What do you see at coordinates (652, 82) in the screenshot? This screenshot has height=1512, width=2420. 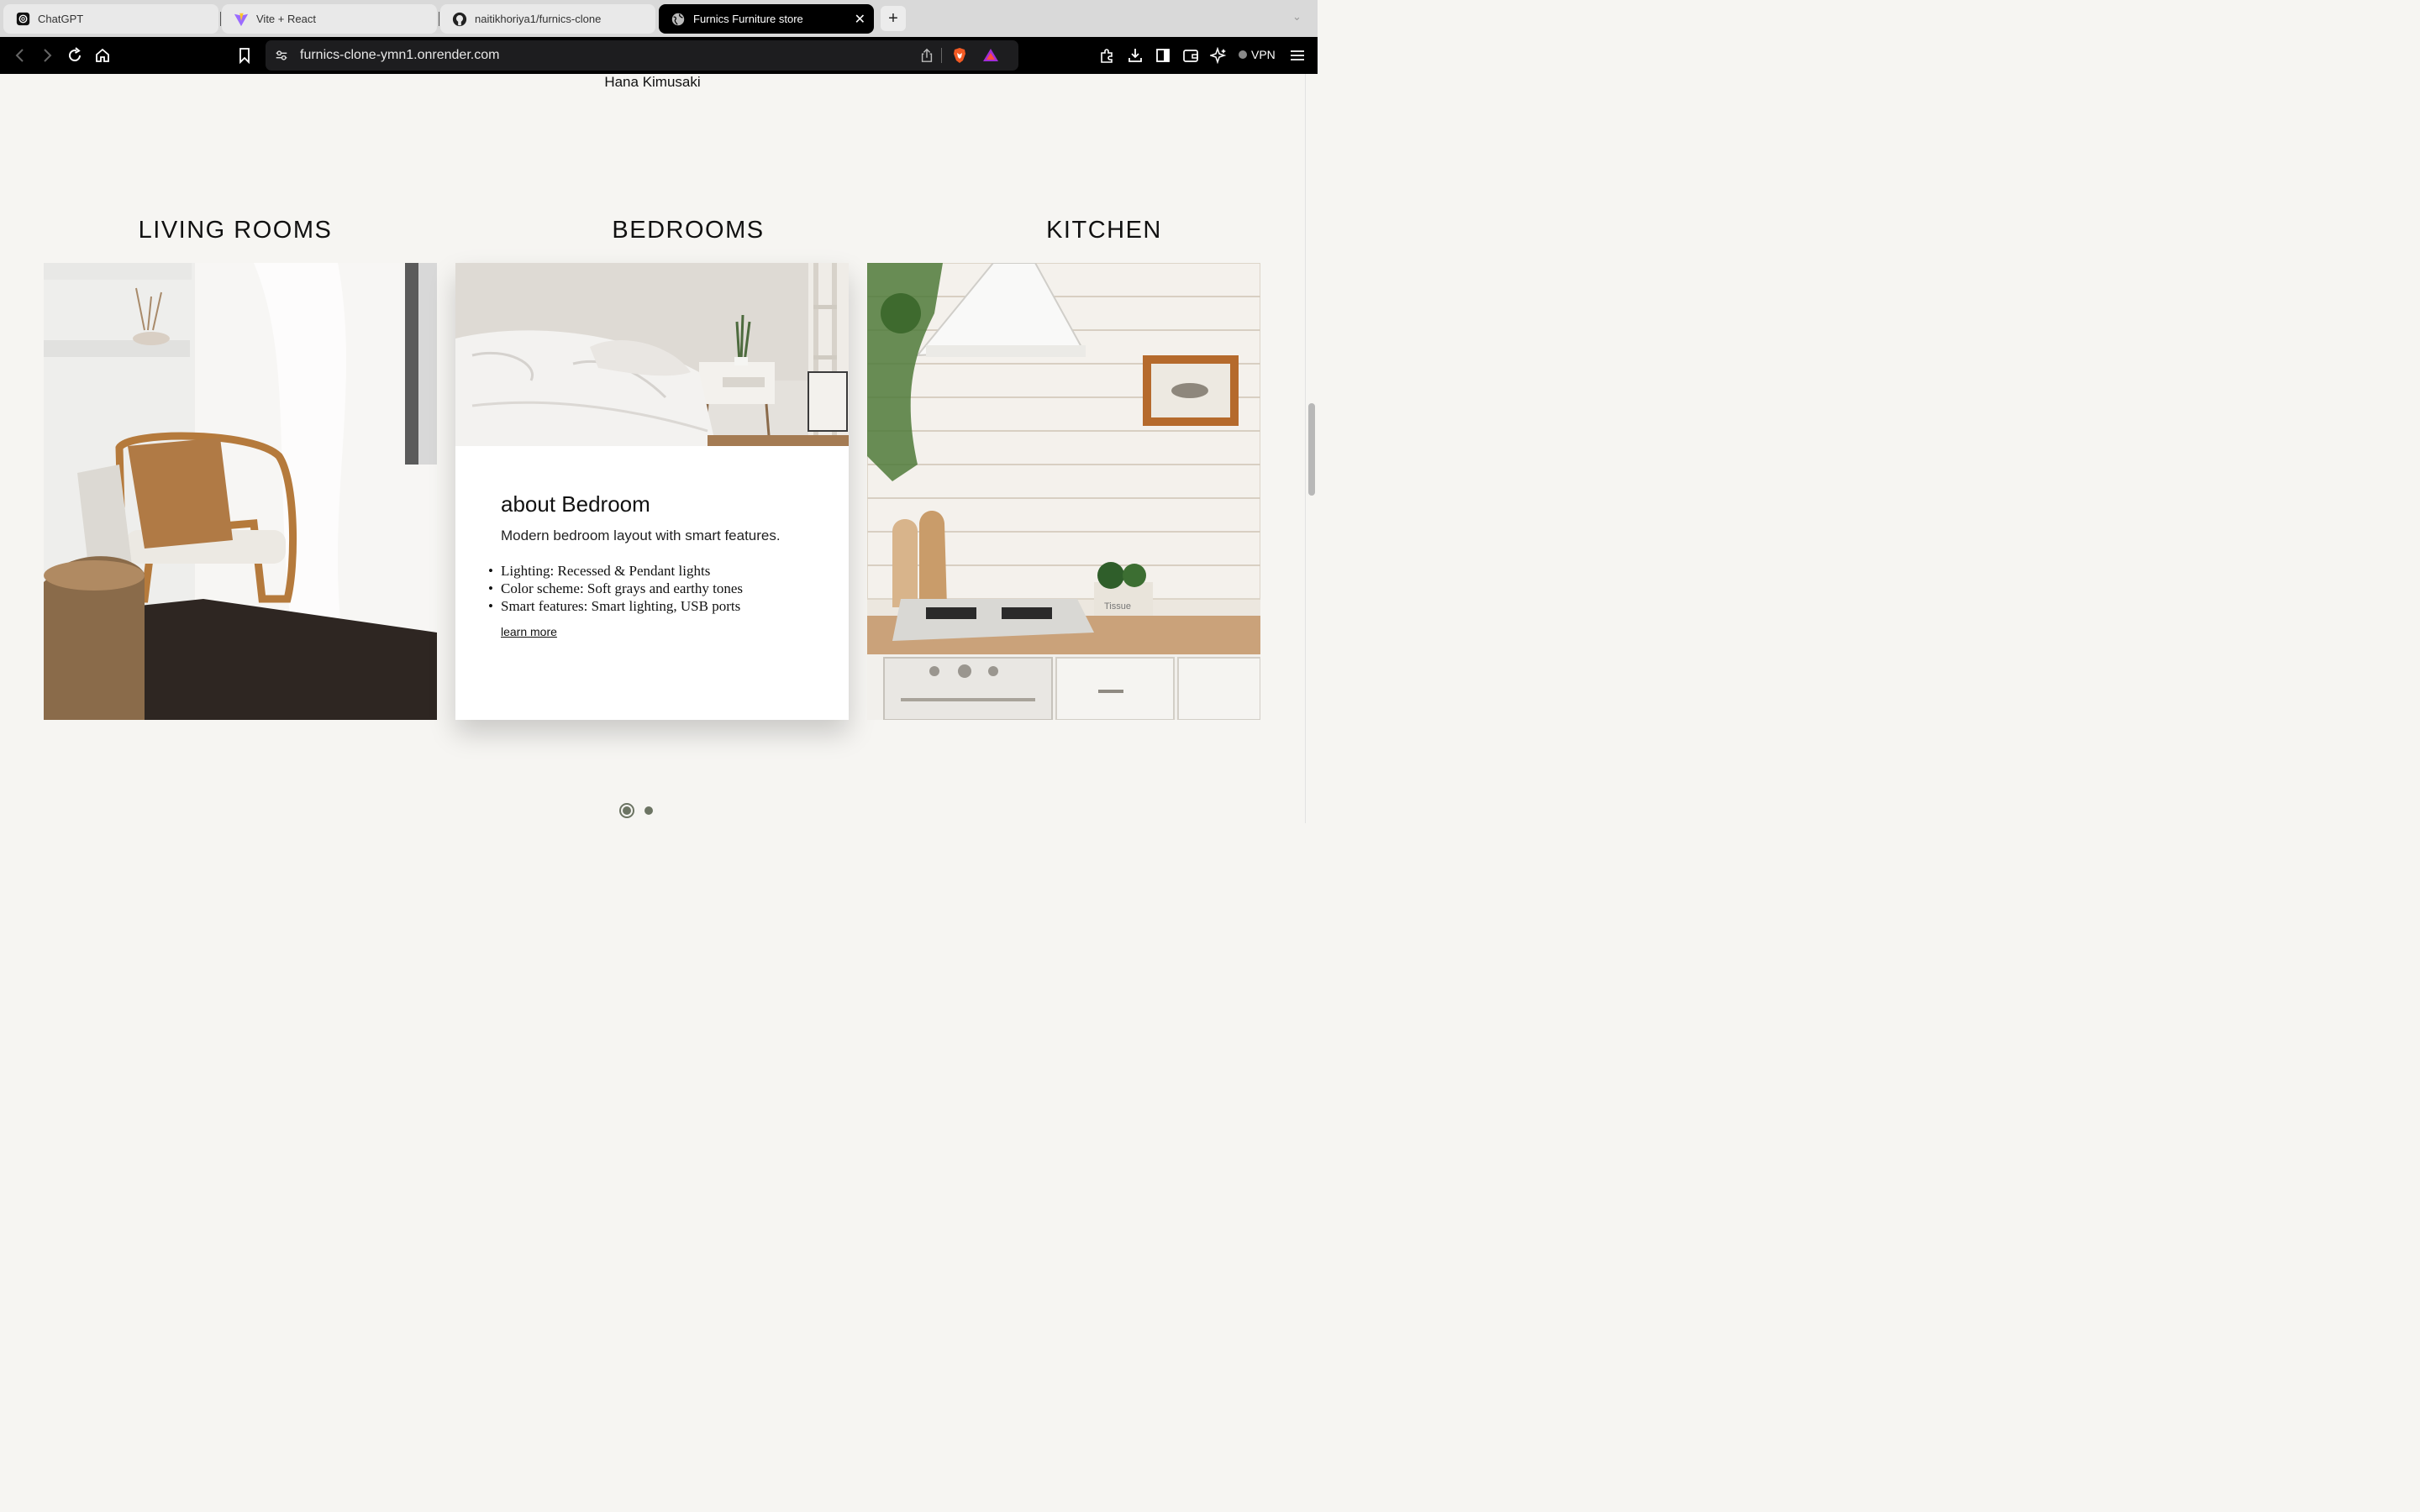 I see `testimonial-author: Hana Kimusaki` at bounding box center [652, 82].